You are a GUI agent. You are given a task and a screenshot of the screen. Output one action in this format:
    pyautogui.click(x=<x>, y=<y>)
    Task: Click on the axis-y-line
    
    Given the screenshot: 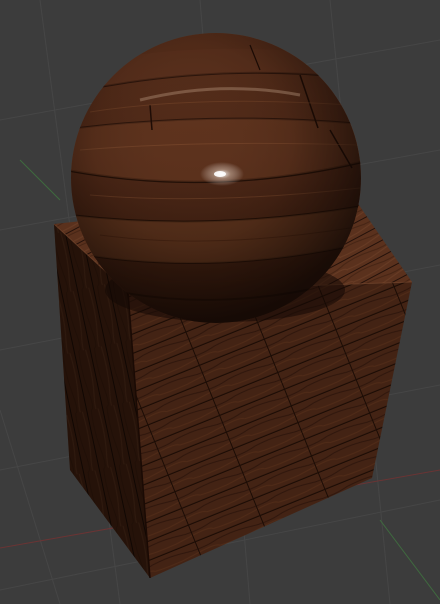 What is the action you would take?
    pyautogui.click(x=40, y=180)
    